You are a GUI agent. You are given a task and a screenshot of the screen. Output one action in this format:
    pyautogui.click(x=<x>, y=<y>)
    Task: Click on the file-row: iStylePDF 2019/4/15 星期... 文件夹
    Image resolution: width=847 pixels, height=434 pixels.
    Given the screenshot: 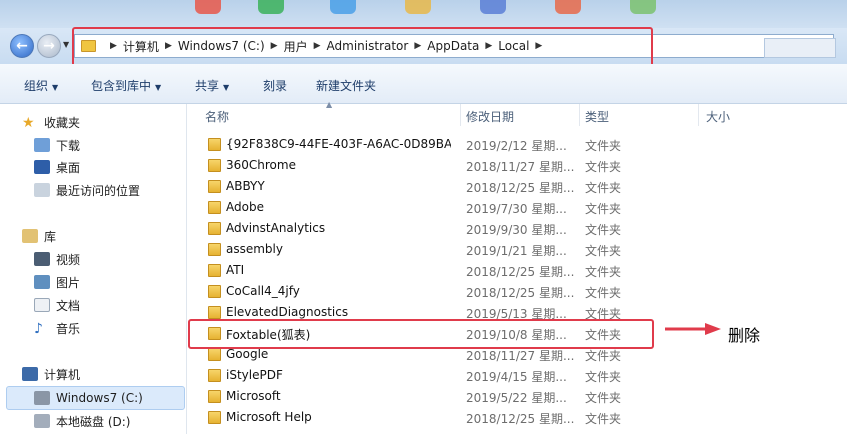 What is the action you would take?
    pyautogui.click(x=517, y=375)
    